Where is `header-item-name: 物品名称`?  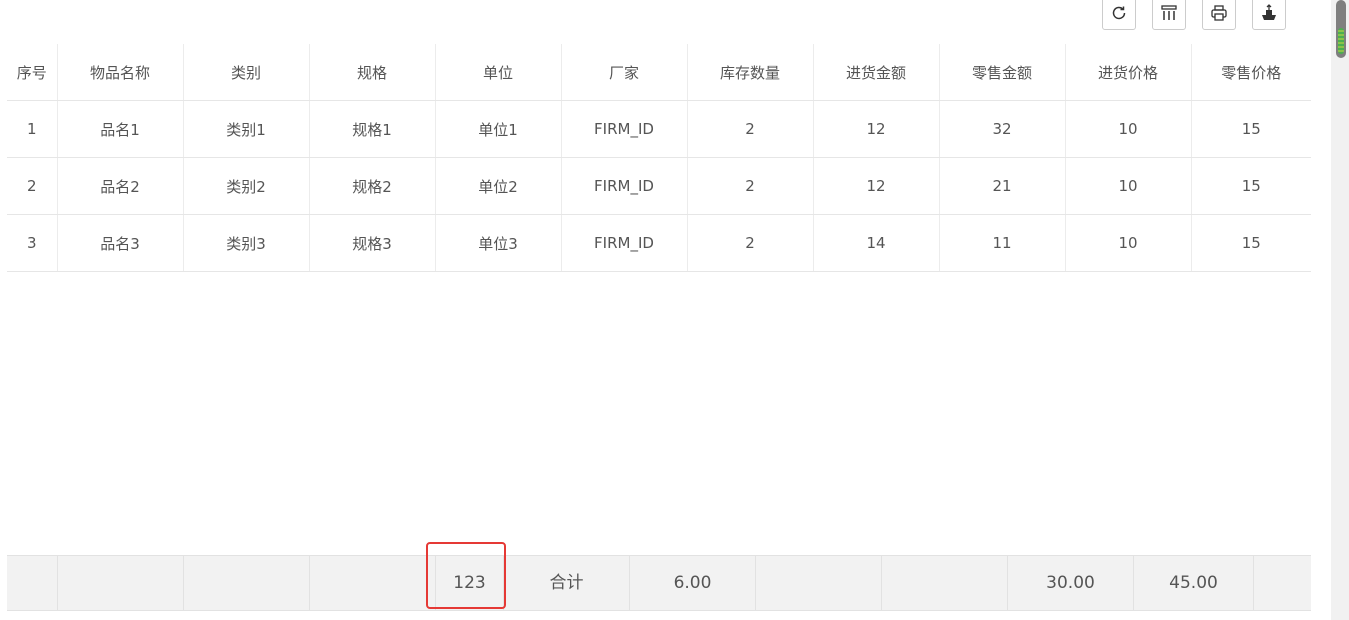
header-item-name: 物品名称 is located at coordinates (120, 72).